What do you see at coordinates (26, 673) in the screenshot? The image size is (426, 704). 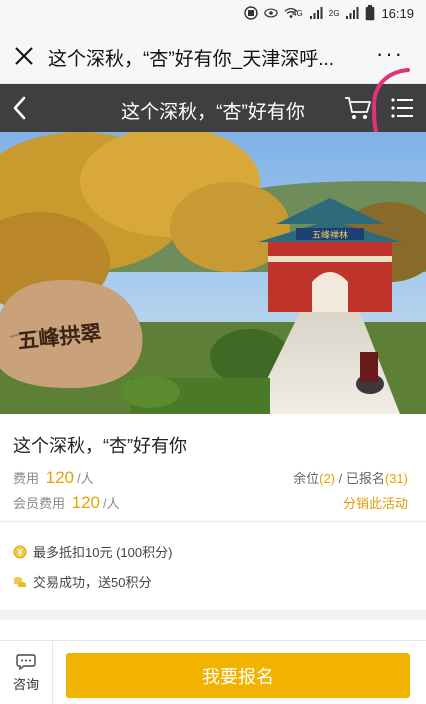 I see `consult-button: 咨询` at bounding box center [26, 673].